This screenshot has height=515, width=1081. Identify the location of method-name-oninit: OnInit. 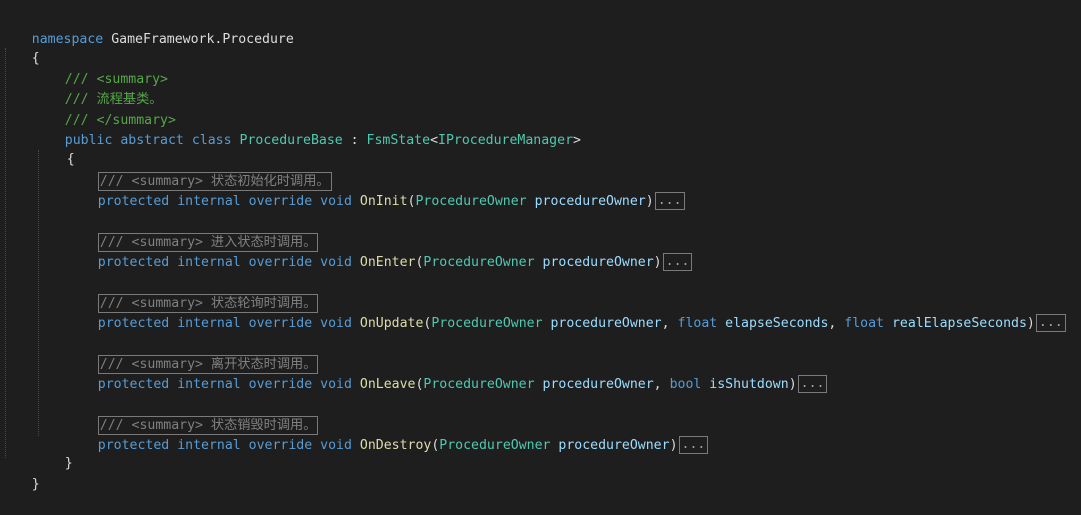
(383, 201).